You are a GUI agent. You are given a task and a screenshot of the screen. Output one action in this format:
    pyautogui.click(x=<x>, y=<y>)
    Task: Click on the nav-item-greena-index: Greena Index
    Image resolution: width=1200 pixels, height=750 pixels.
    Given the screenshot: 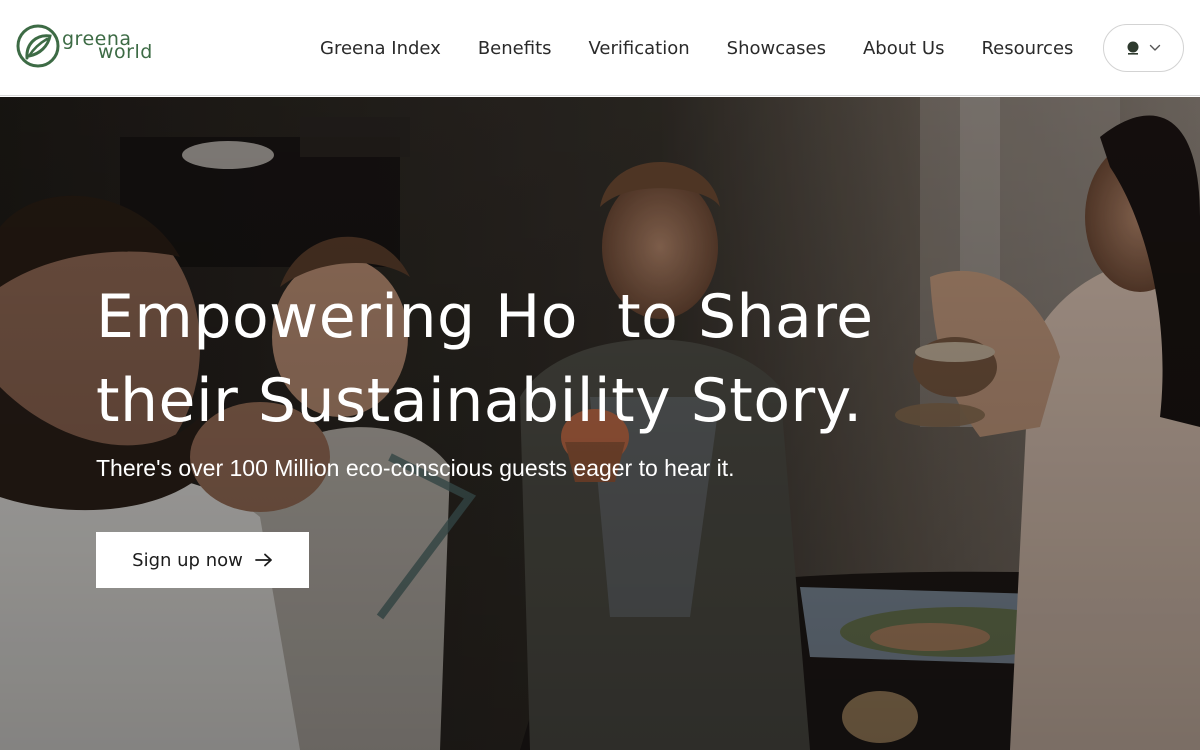 What is the action you would take?
    pyautogui.click(x=380, y=48)
    